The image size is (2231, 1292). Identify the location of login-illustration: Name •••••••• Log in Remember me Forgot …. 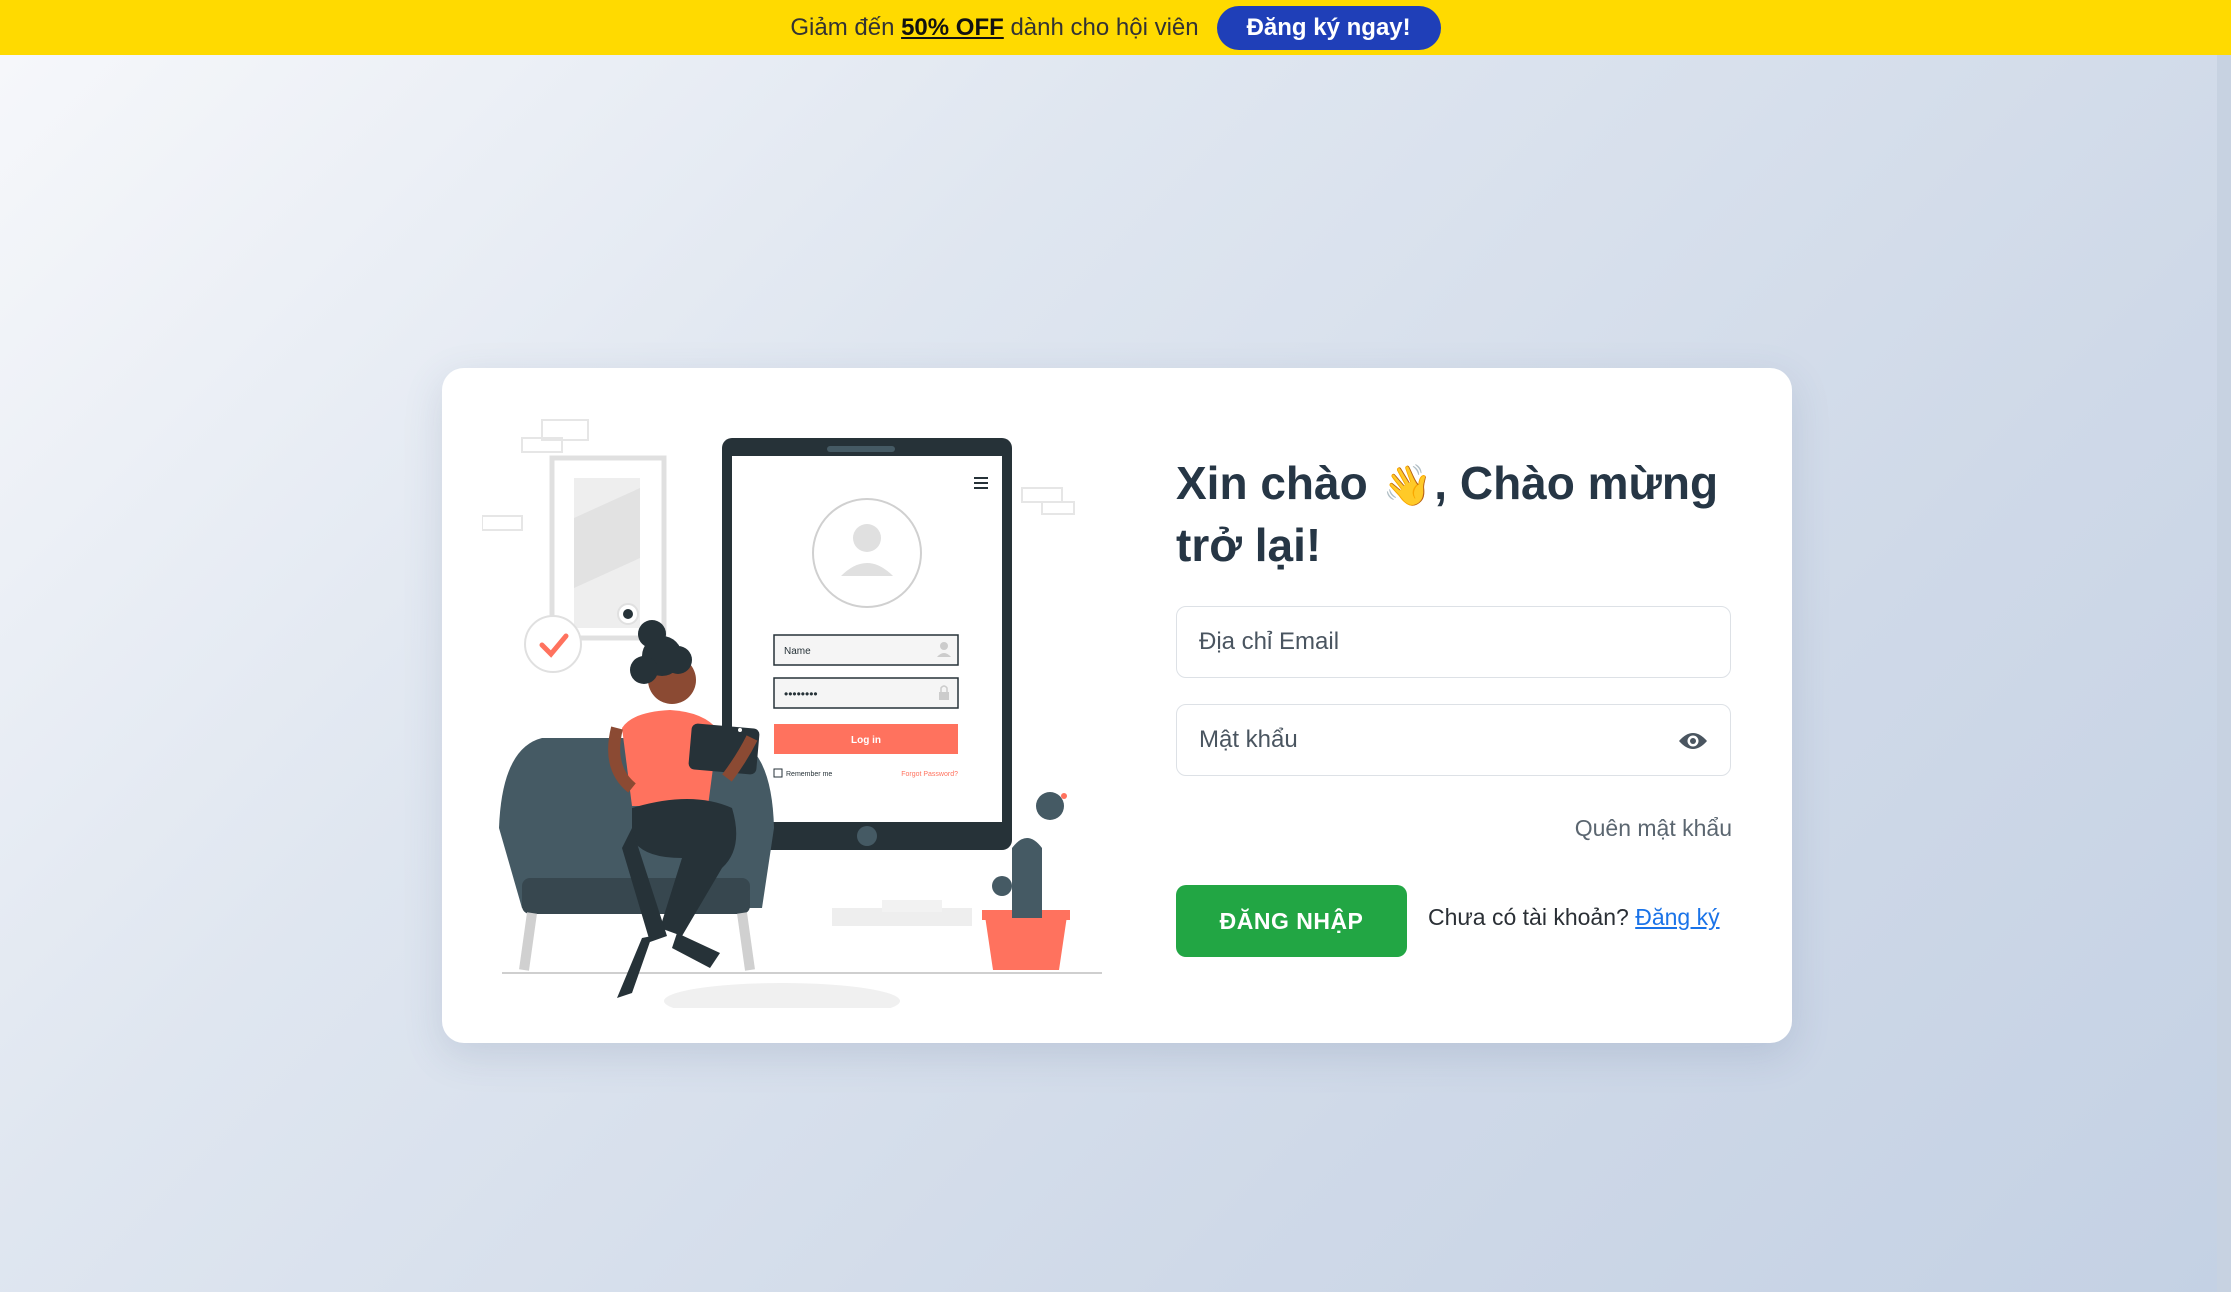
(792, 713).